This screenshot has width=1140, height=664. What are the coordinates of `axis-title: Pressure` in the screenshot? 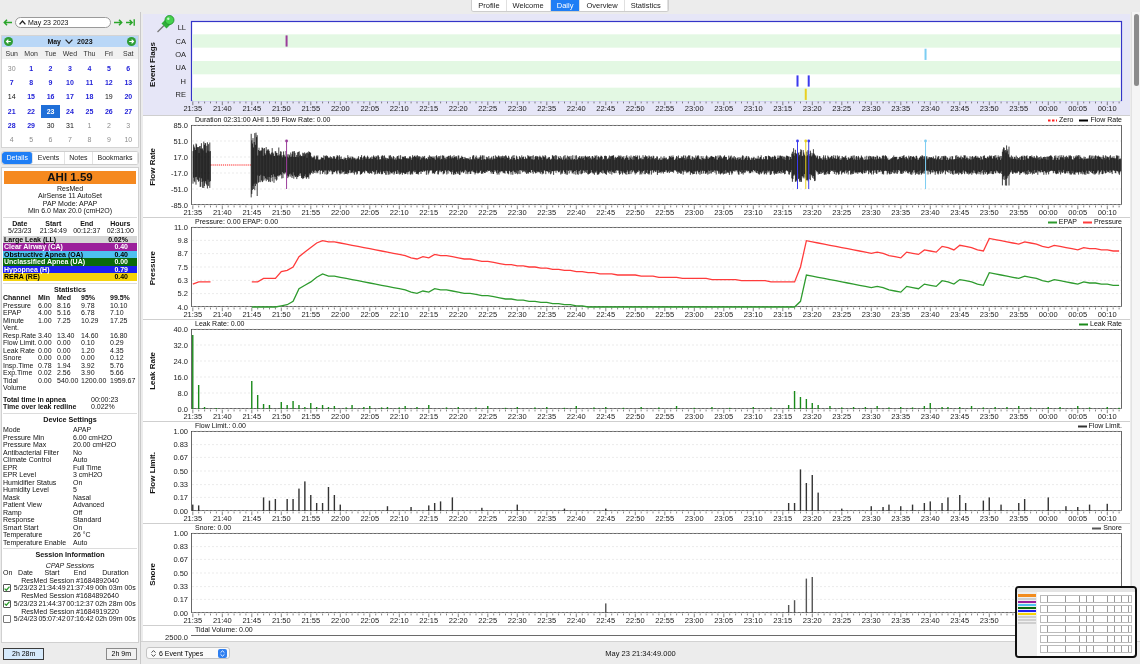 It's located at (152, 268).